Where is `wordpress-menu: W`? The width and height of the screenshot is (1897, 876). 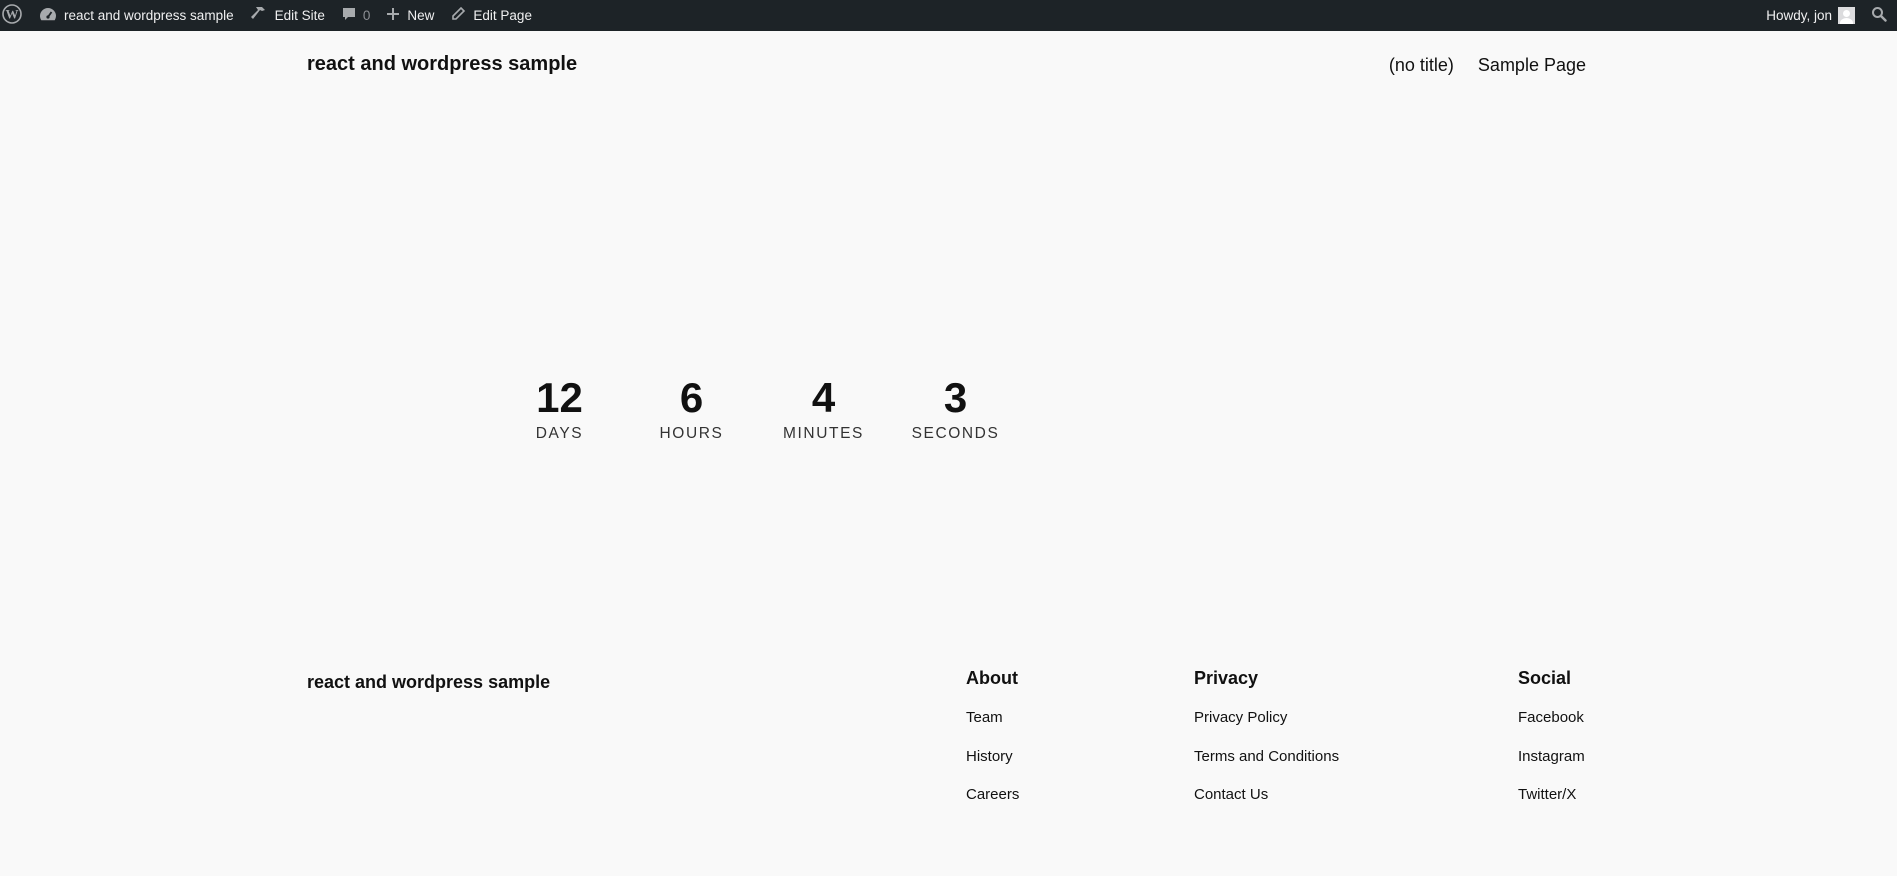 wordpress-menu: W is located at coordinates (15, 15).